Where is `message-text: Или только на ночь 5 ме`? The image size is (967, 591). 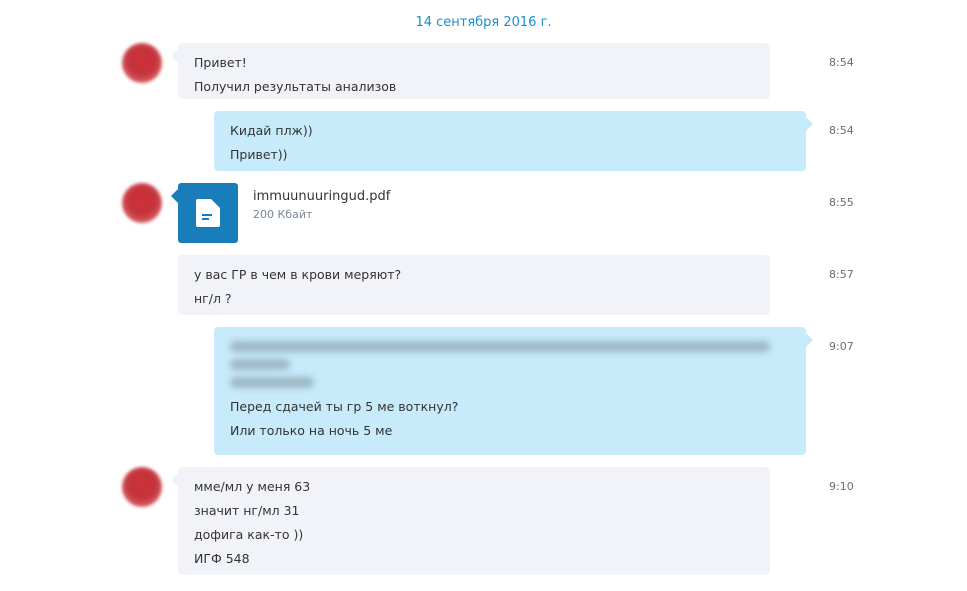
message-text: Или только на ночь 5 ме is located at coordinates (311, 430).